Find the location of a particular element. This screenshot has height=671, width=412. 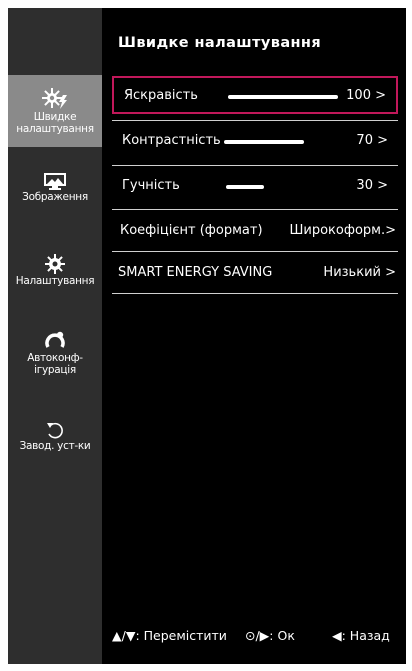

row-value: 100 > is located at coordinates (366, 95).